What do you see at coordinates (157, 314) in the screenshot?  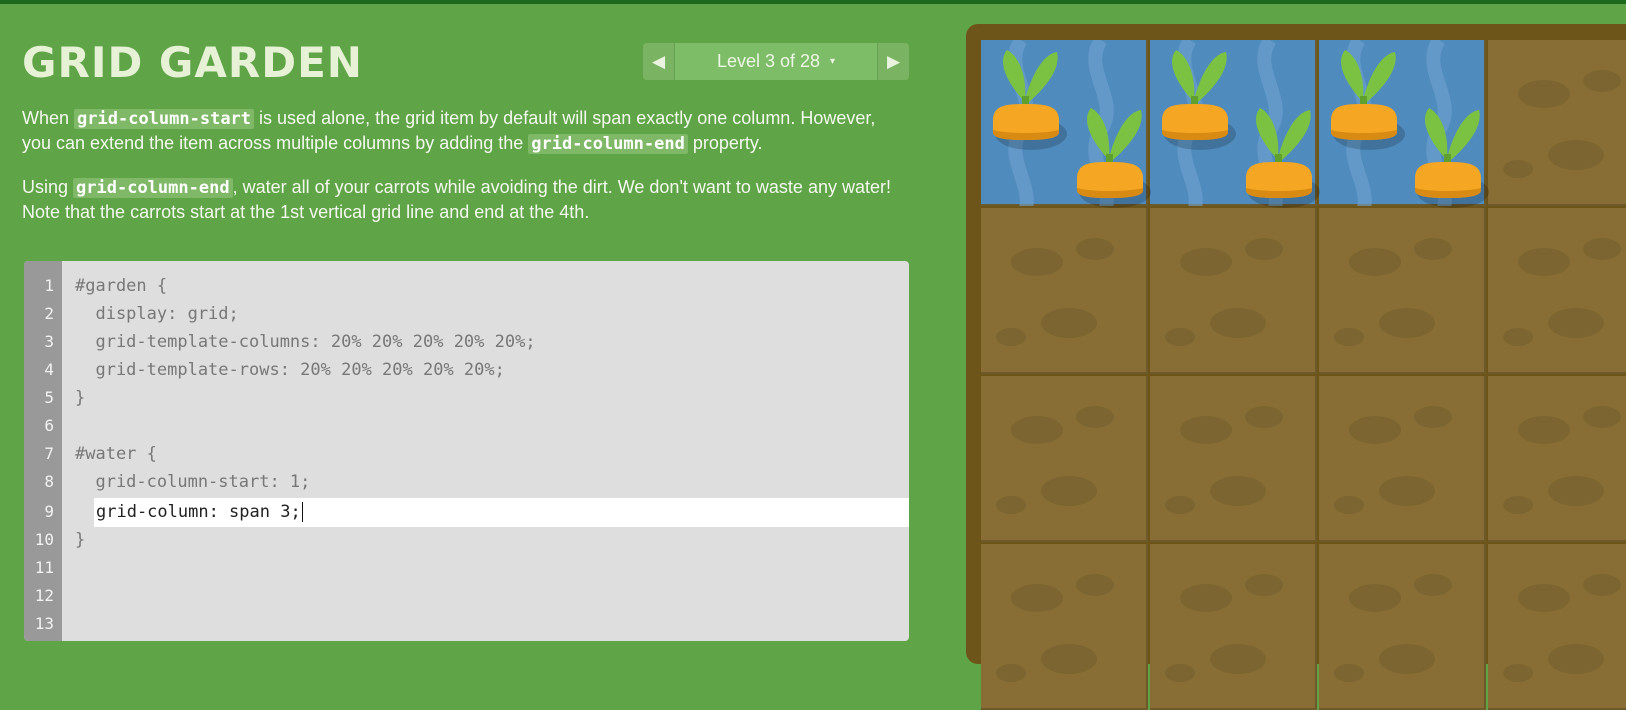 I see `code-line: display: grid;` at bounding box center [157, 314].